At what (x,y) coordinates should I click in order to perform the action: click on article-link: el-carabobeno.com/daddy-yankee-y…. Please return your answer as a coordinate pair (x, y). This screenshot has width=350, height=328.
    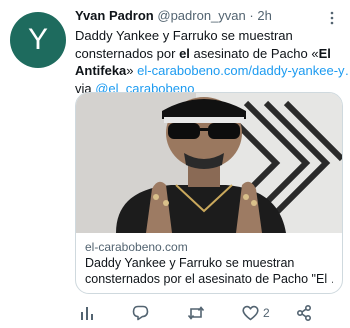
    Looking at the image, I should click on (243, 70).